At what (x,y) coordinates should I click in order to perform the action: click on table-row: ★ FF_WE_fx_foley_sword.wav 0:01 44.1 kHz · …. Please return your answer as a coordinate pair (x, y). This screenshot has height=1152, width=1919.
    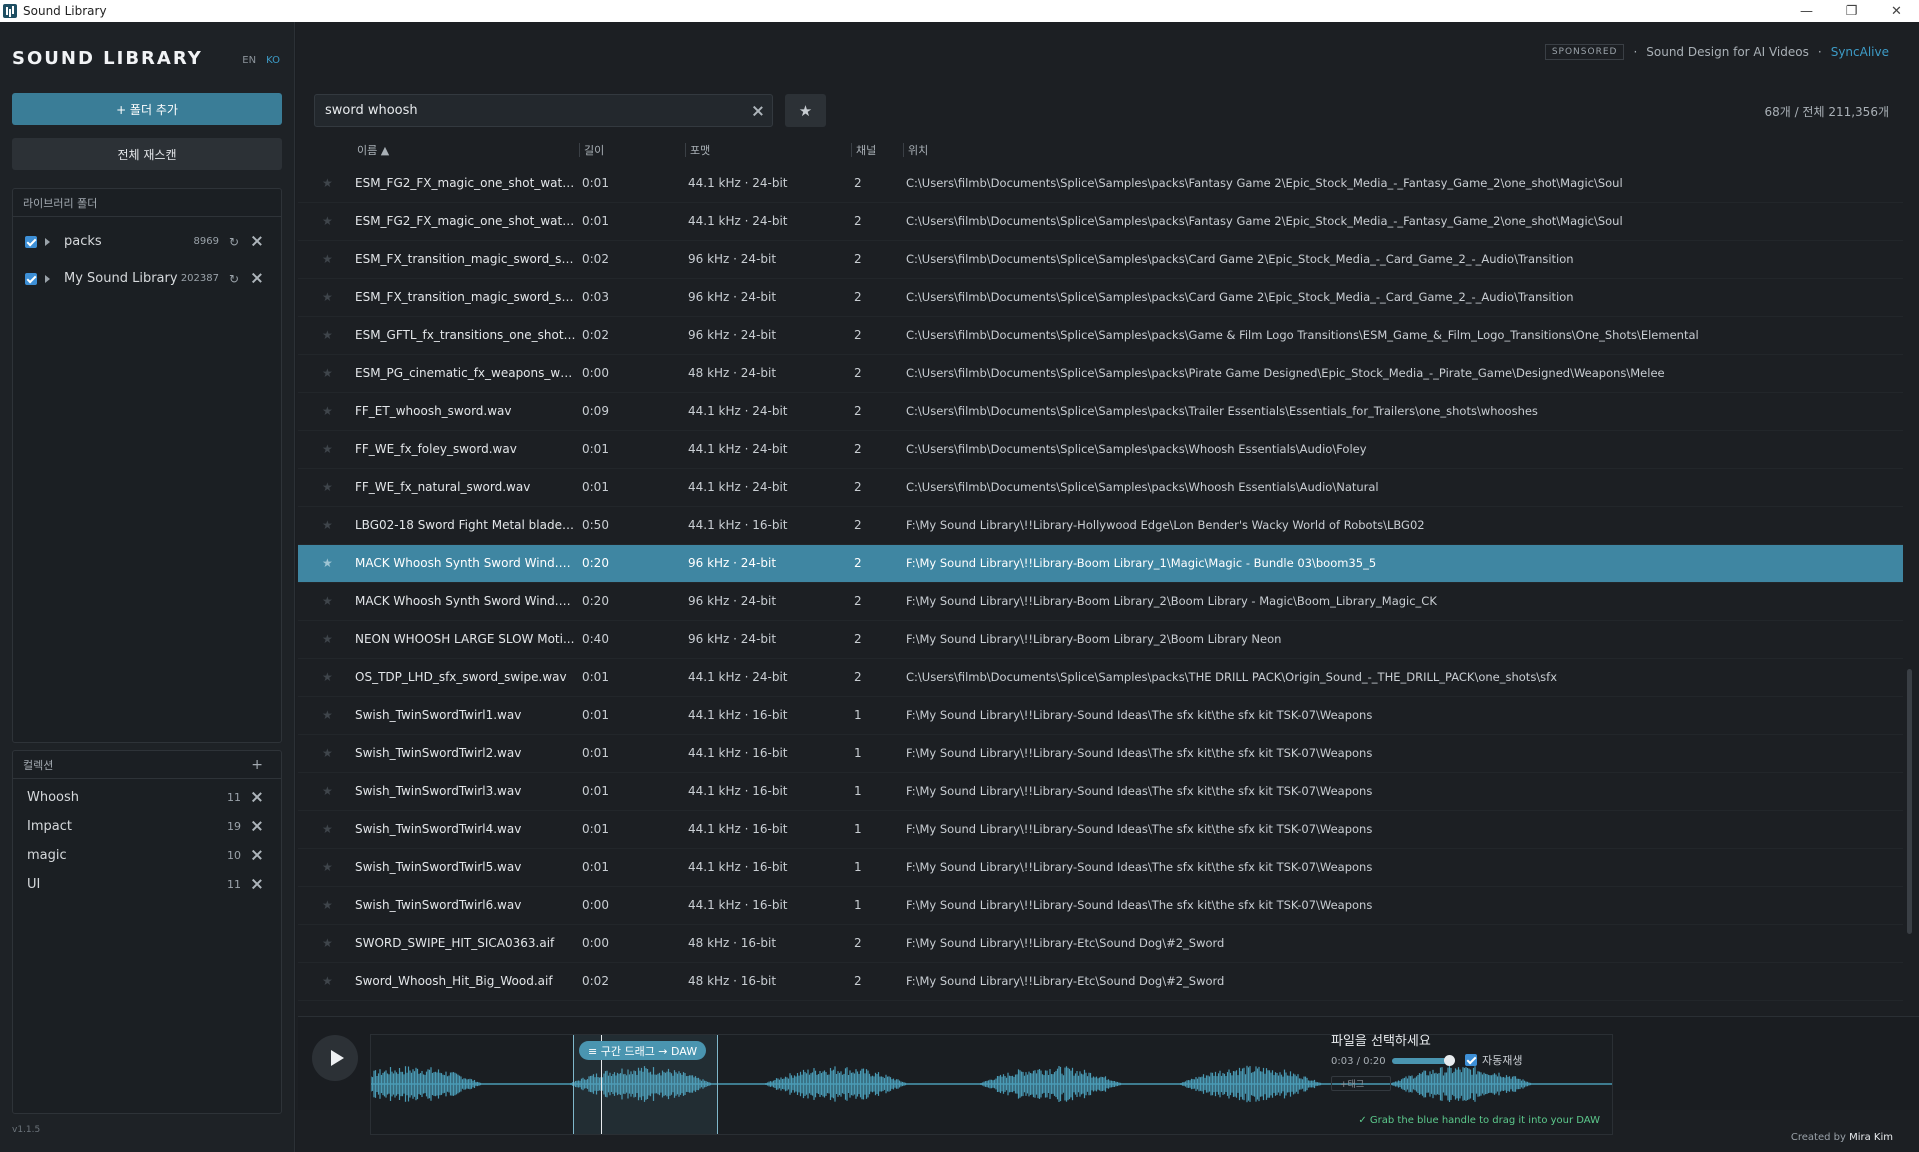
    Looking at the image, I should click on (1100, 450).